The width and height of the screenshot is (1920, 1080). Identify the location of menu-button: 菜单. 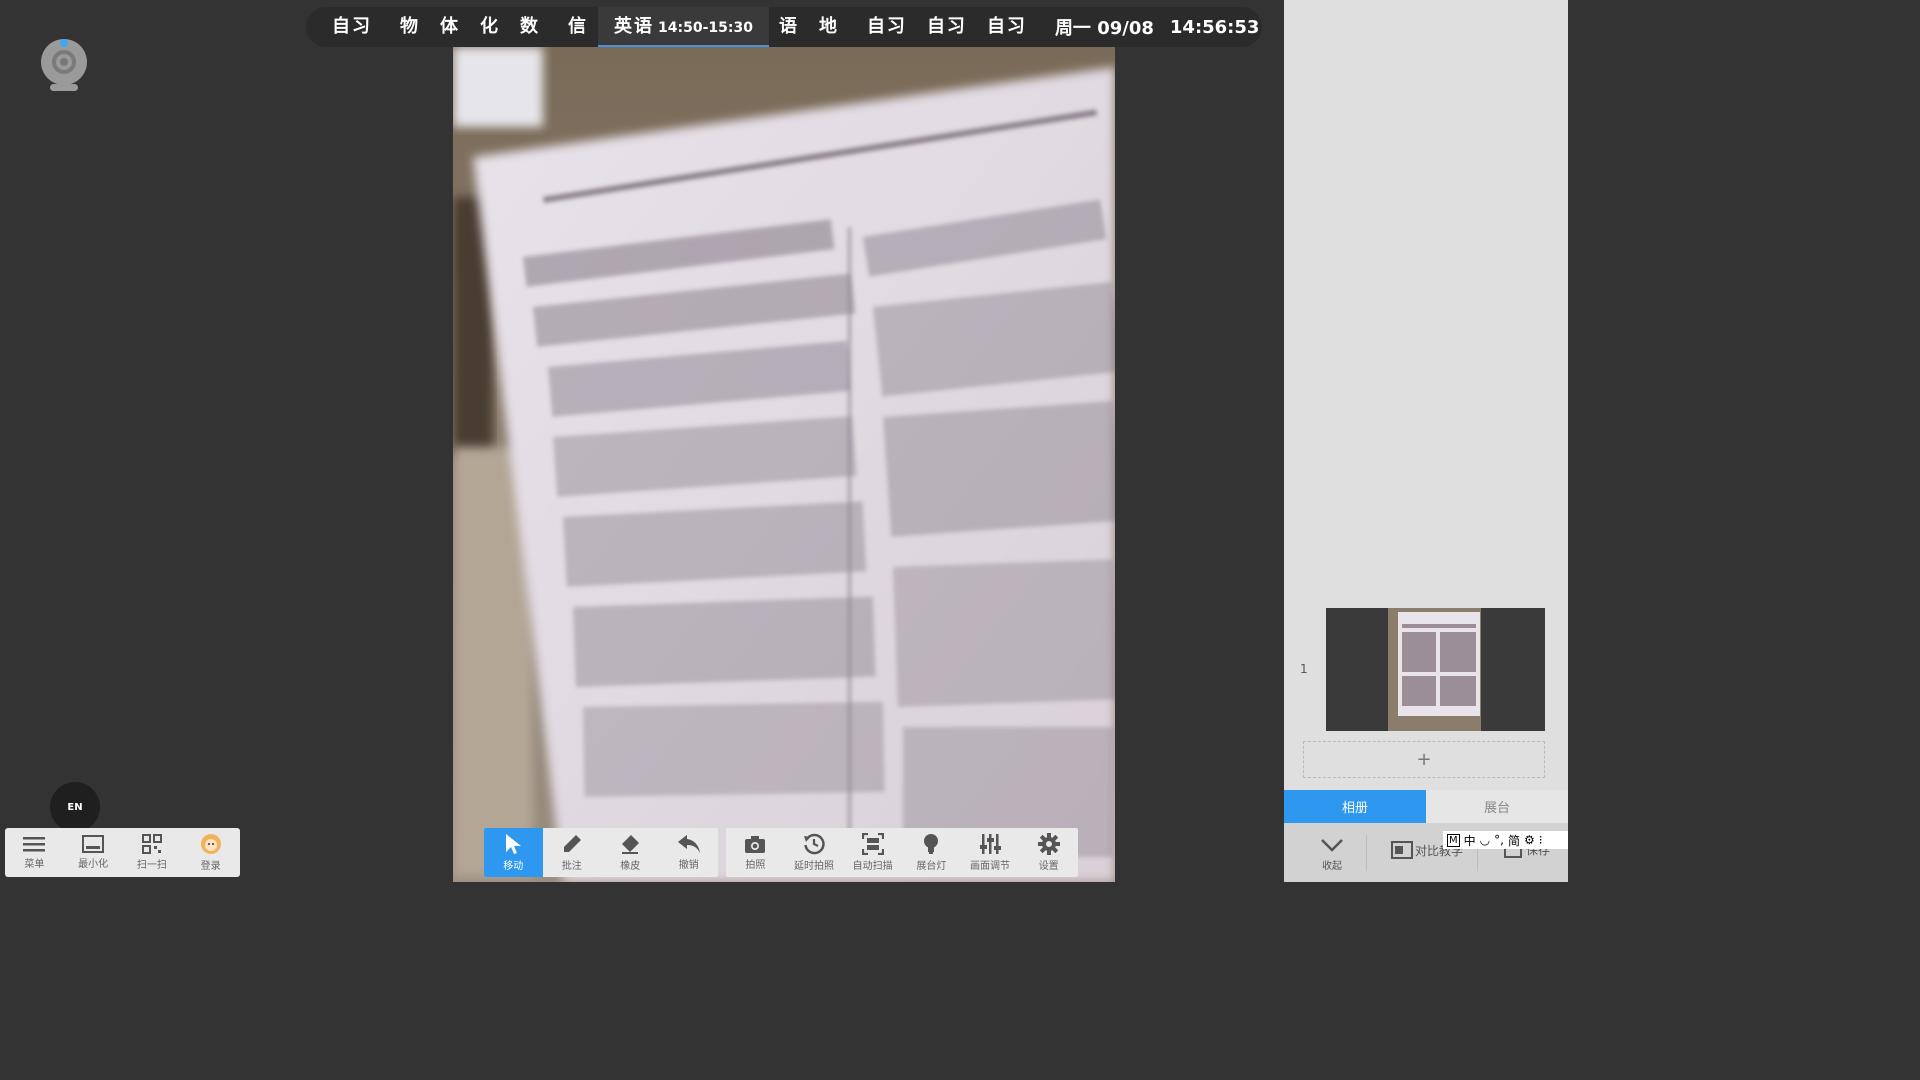
(34, 852).